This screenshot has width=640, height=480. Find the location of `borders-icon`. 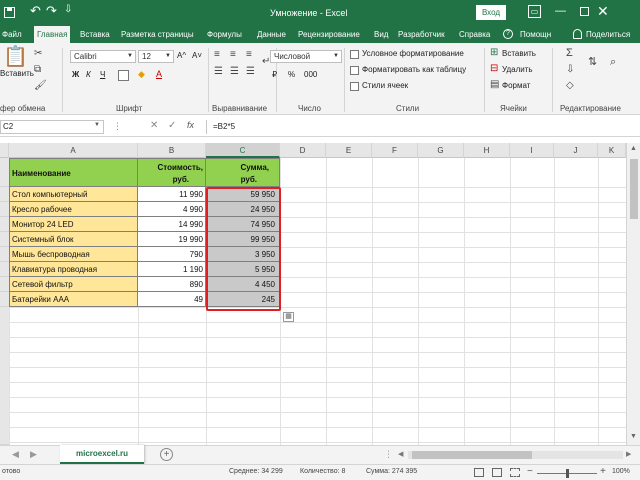

borders-icon is located at coordinates (123, 75).